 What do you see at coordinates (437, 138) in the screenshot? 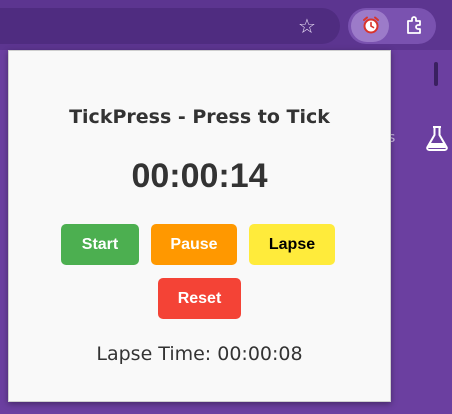
I see `flask-icon` at bounding box center [437, 138].